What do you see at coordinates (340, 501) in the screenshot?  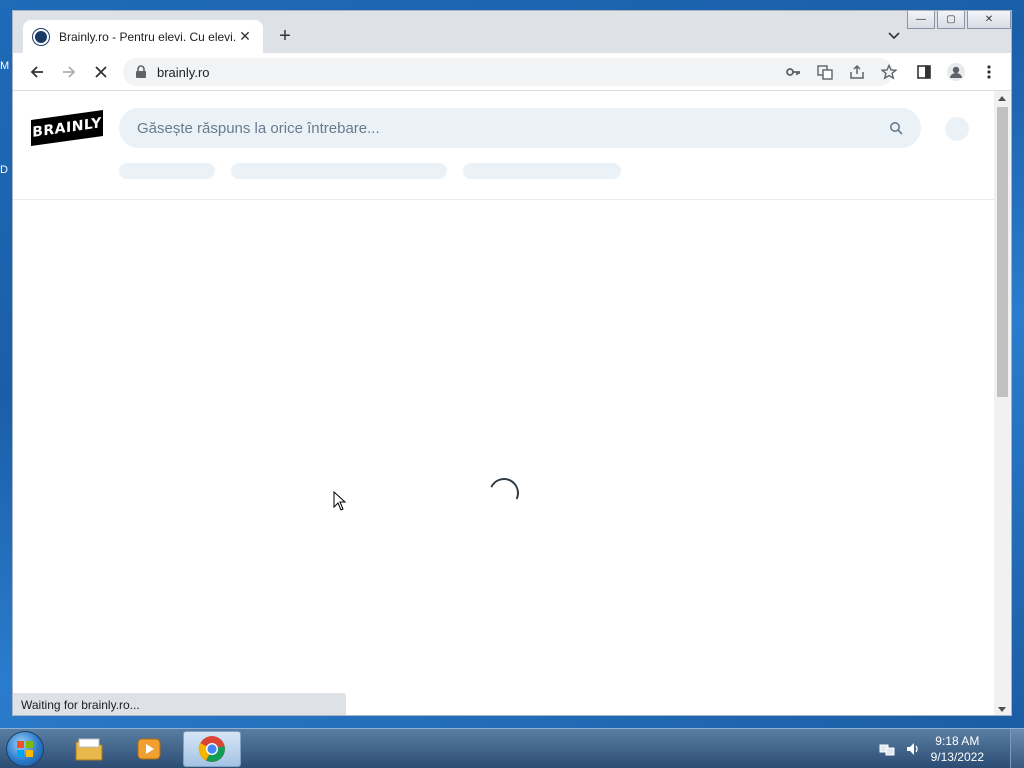 I see `mouse-cursor-icon` at bounding box center [340, 501].